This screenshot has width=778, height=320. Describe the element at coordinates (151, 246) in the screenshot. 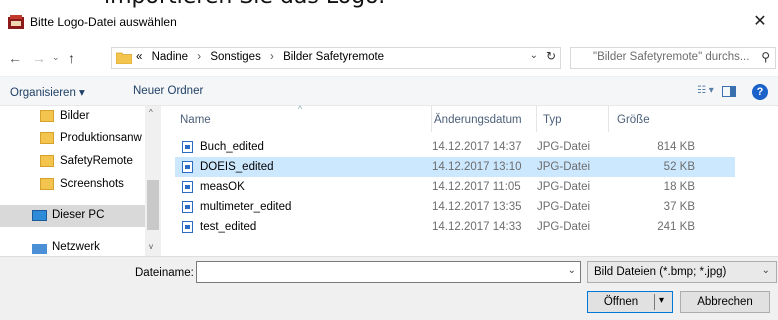

I see `scroll-down-icon: v` at that location.